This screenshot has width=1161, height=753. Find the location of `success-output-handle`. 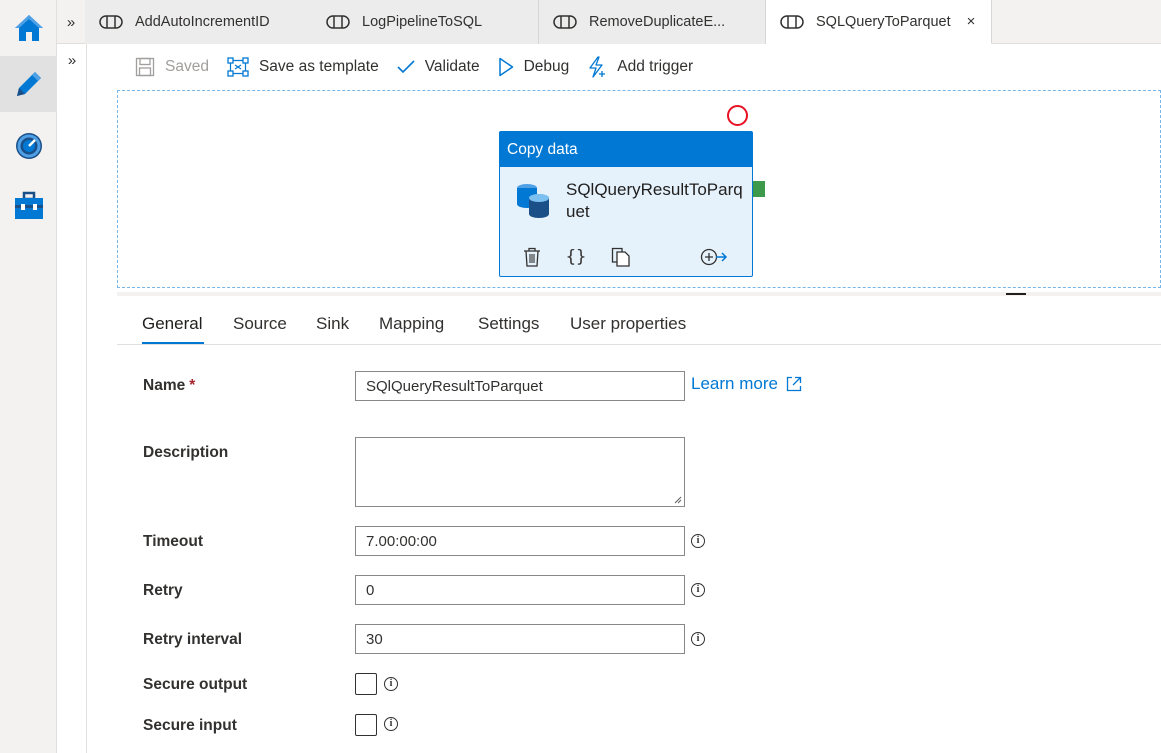

success-output-handle is located at coordinates (759, 189).